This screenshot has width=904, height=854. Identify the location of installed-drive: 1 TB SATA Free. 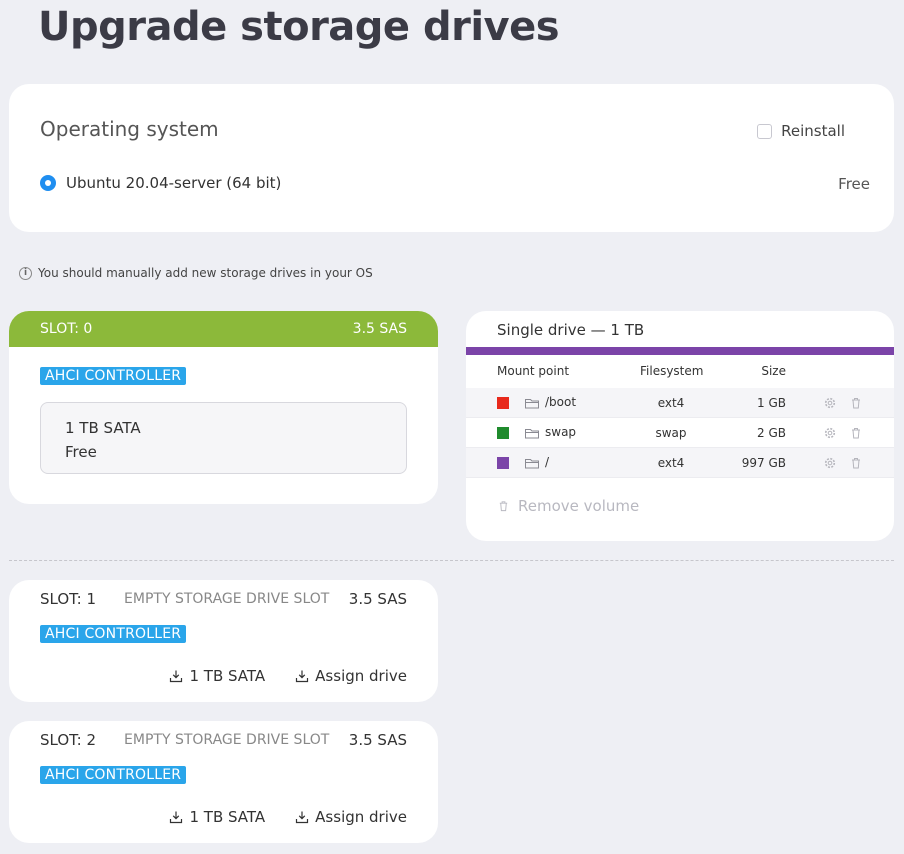
(223, 438).